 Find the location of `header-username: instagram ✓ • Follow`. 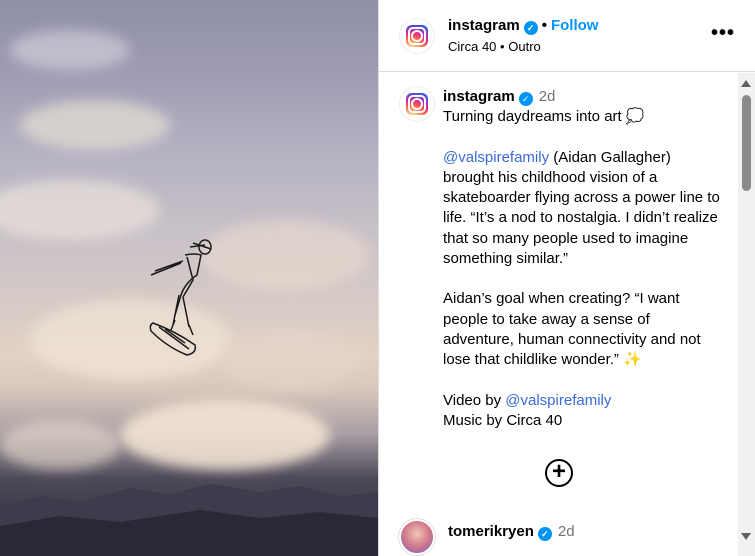

header-username: instagram ✓ • Follow is located at coordinates (523, 26).